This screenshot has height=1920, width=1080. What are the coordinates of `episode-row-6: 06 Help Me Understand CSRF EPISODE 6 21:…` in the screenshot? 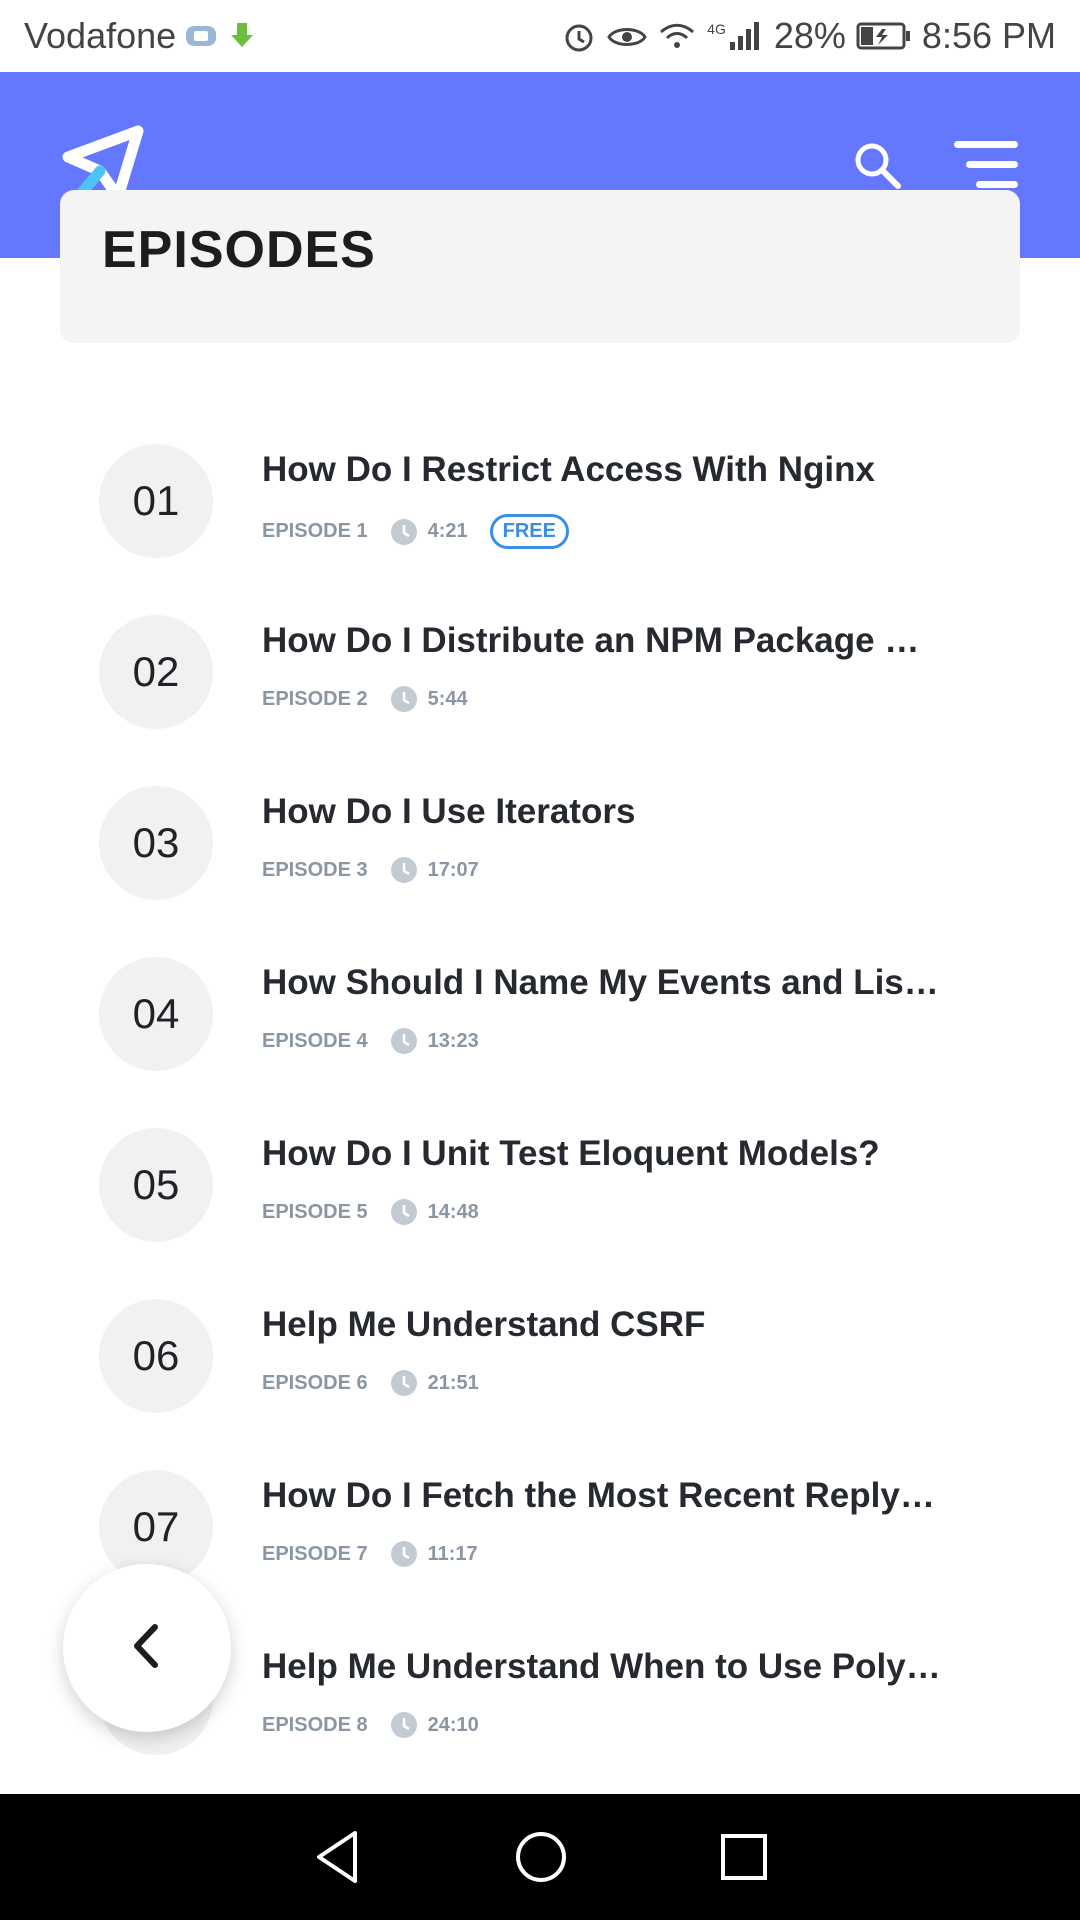 It's located at (540, 1362).